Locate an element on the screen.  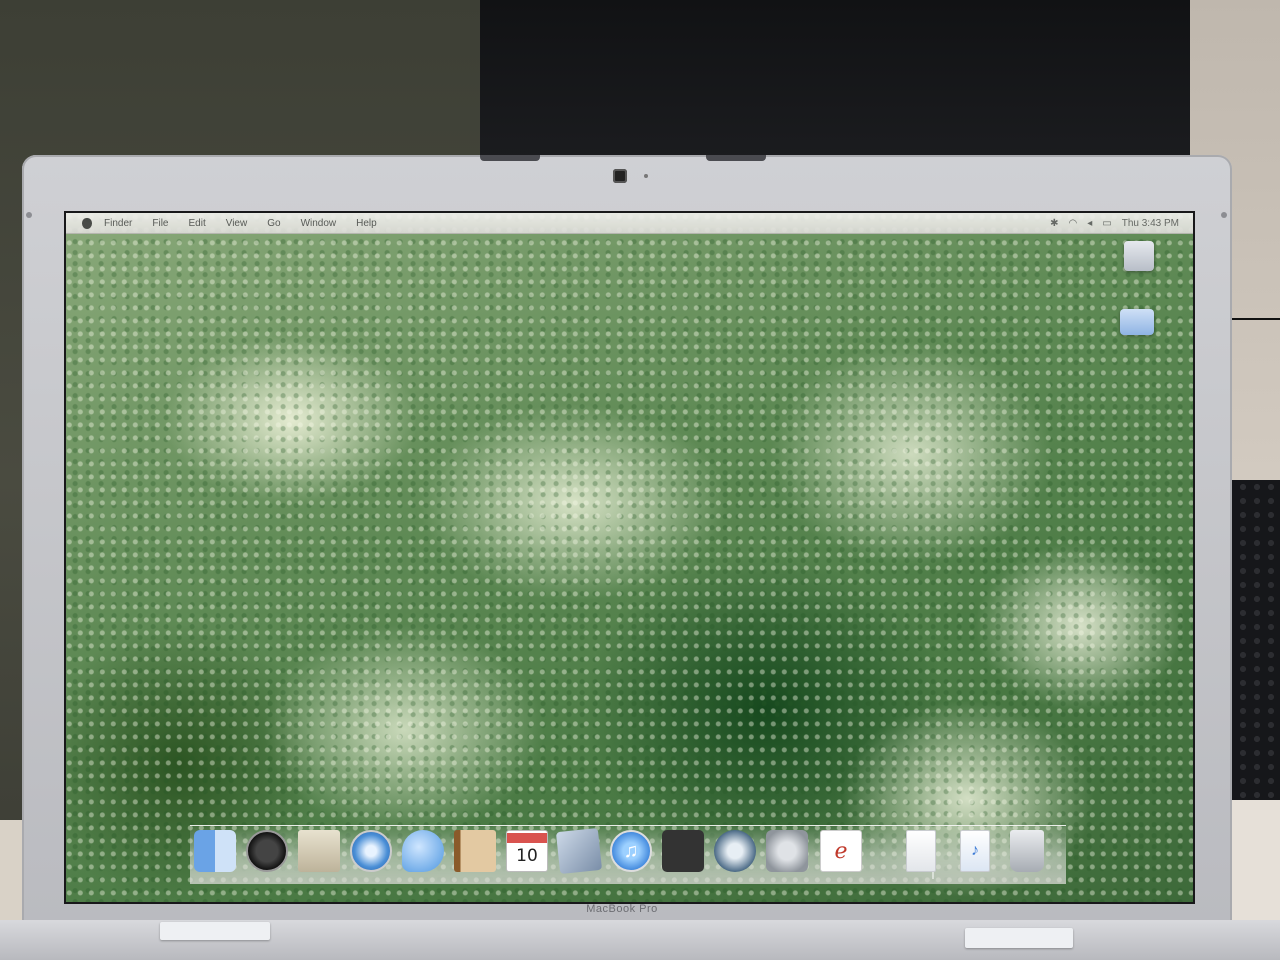
address-book-icon is located at coordinates (475, 851).